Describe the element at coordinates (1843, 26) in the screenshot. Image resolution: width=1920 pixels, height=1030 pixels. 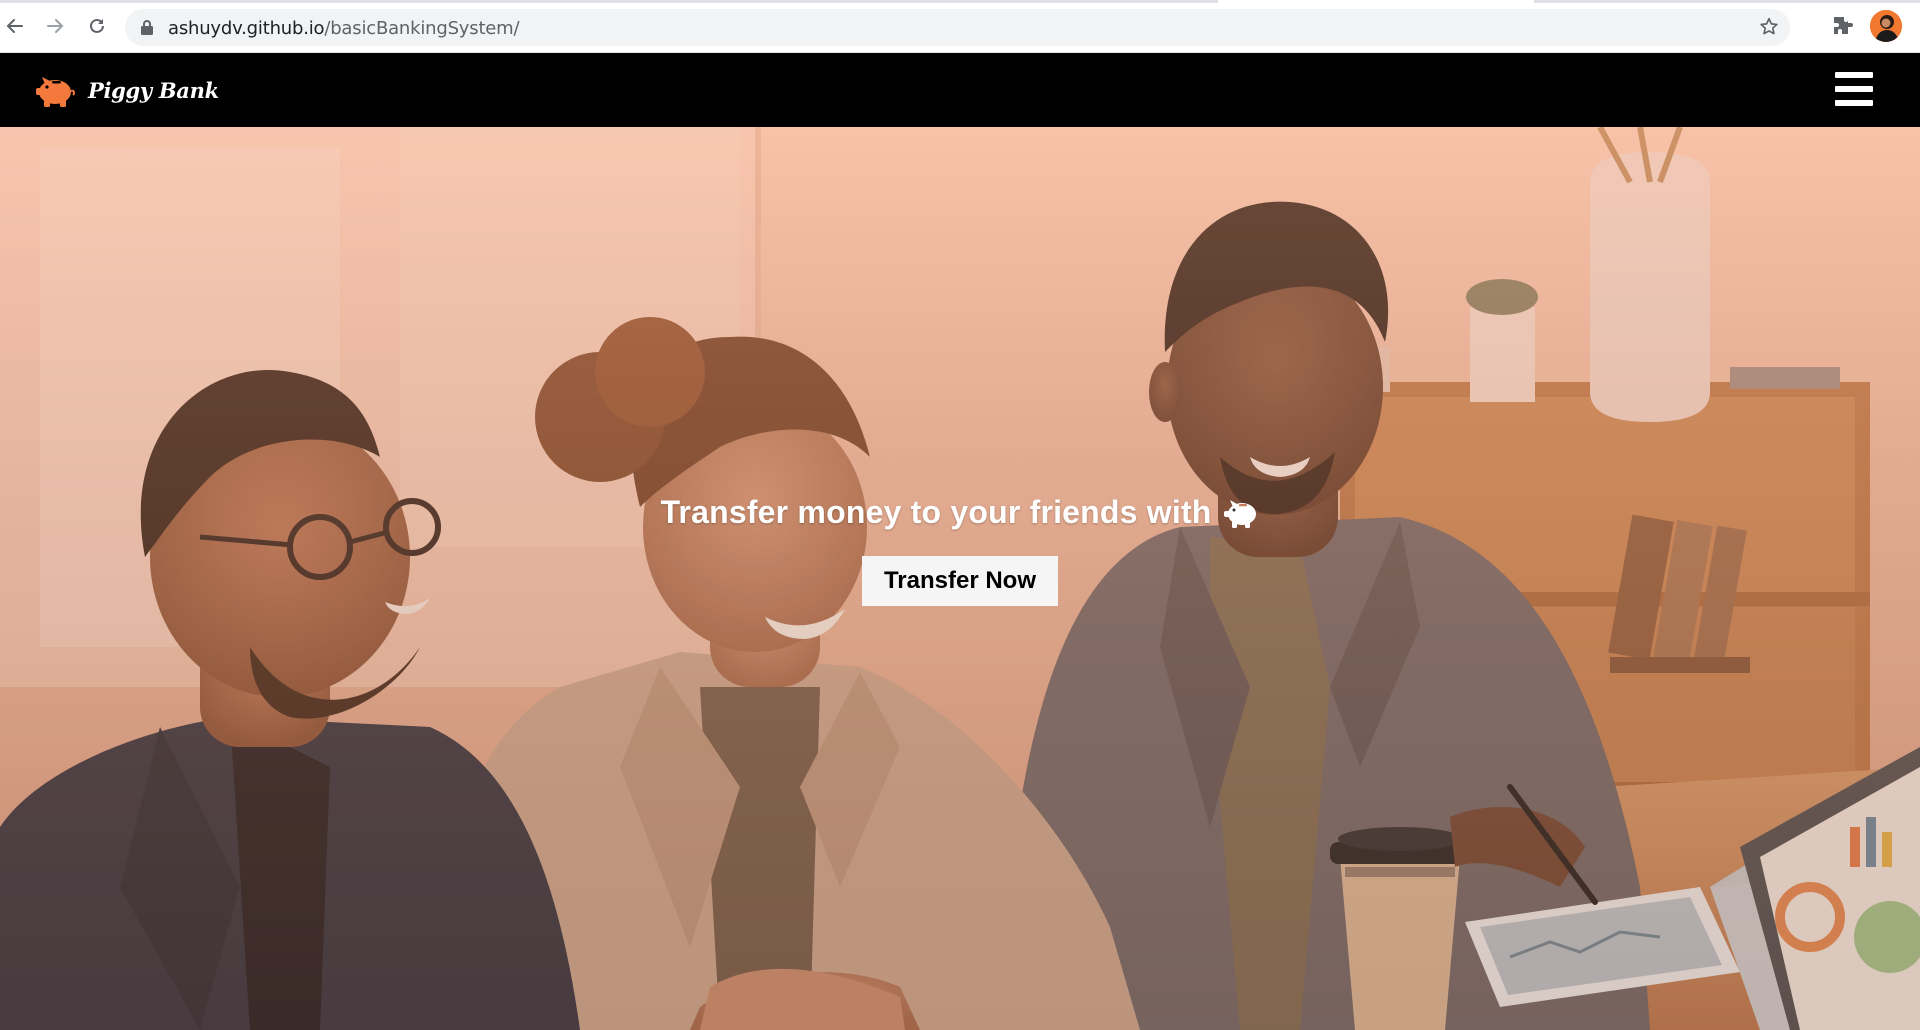
I see `puzzle-extension-icon` at that location.